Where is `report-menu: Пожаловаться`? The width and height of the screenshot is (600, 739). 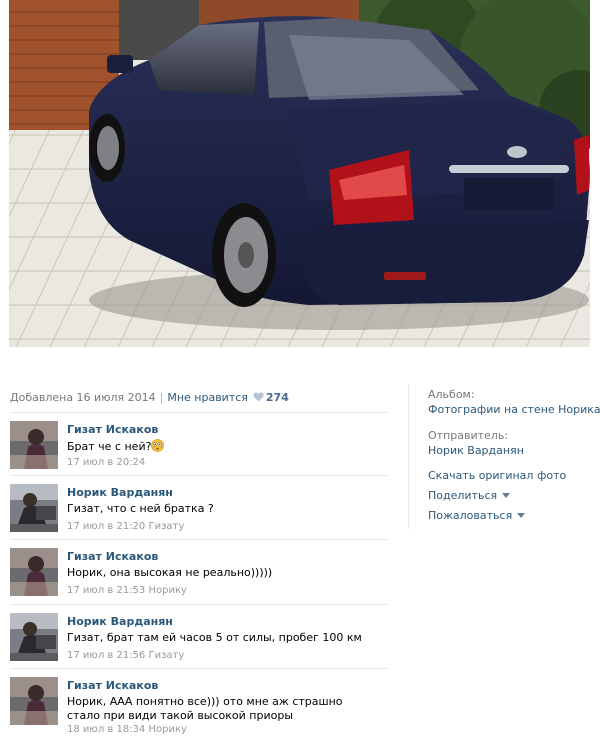
report-menu: Пожаловаться is located at coordinates (477, 516).